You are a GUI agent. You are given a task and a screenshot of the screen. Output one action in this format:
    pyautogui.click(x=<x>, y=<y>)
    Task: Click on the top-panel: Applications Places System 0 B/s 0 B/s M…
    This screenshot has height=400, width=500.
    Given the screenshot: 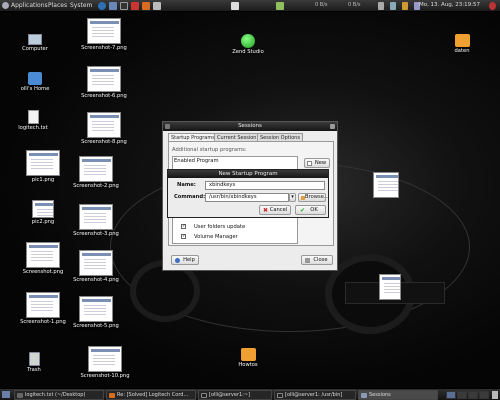 What is the action you would take?
    pyautogui.click(x=250, y=6)
    